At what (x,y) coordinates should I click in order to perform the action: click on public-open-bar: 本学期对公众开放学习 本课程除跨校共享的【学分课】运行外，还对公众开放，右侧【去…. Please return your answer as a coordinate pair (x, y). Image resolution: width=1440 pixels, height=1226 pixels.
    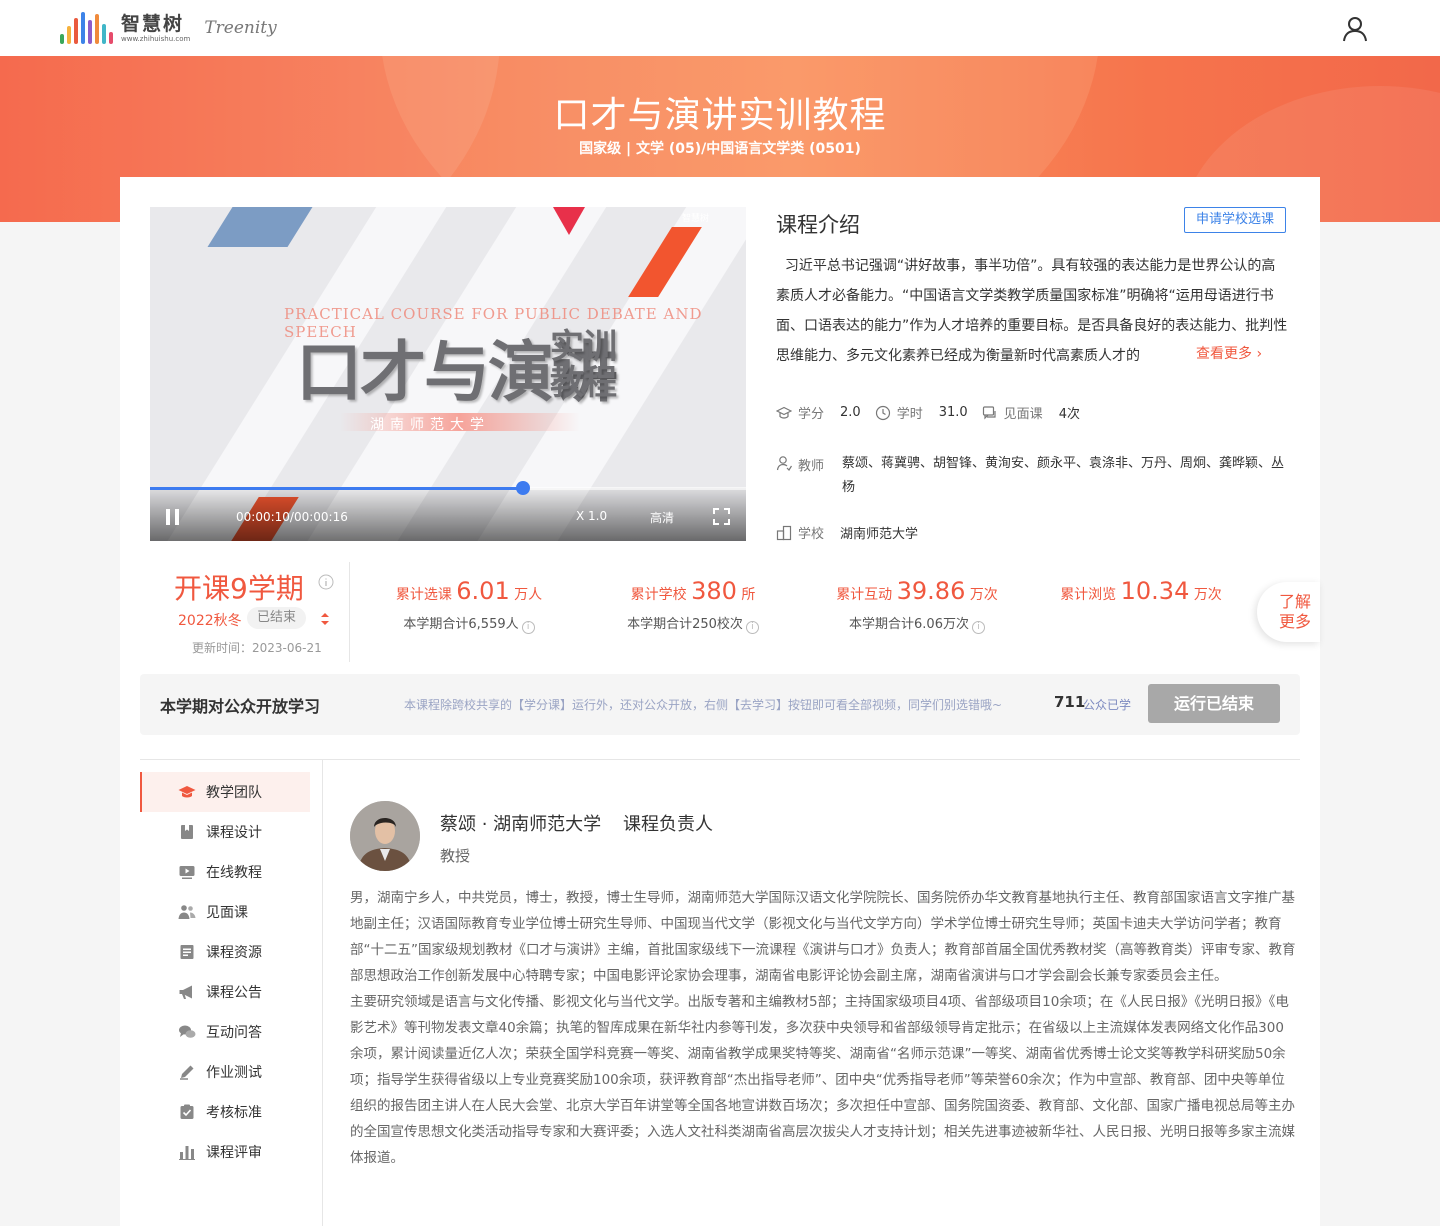
    Looking at the image, I should click on (720, 704).